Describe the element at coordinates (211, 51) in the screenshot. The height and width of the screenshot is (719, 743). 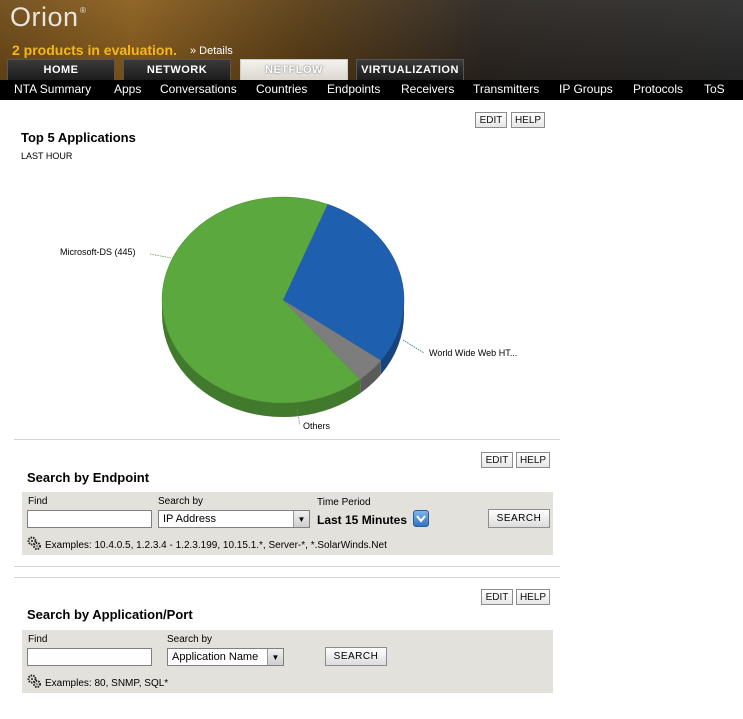
I see `details-link: » Details` at that location.